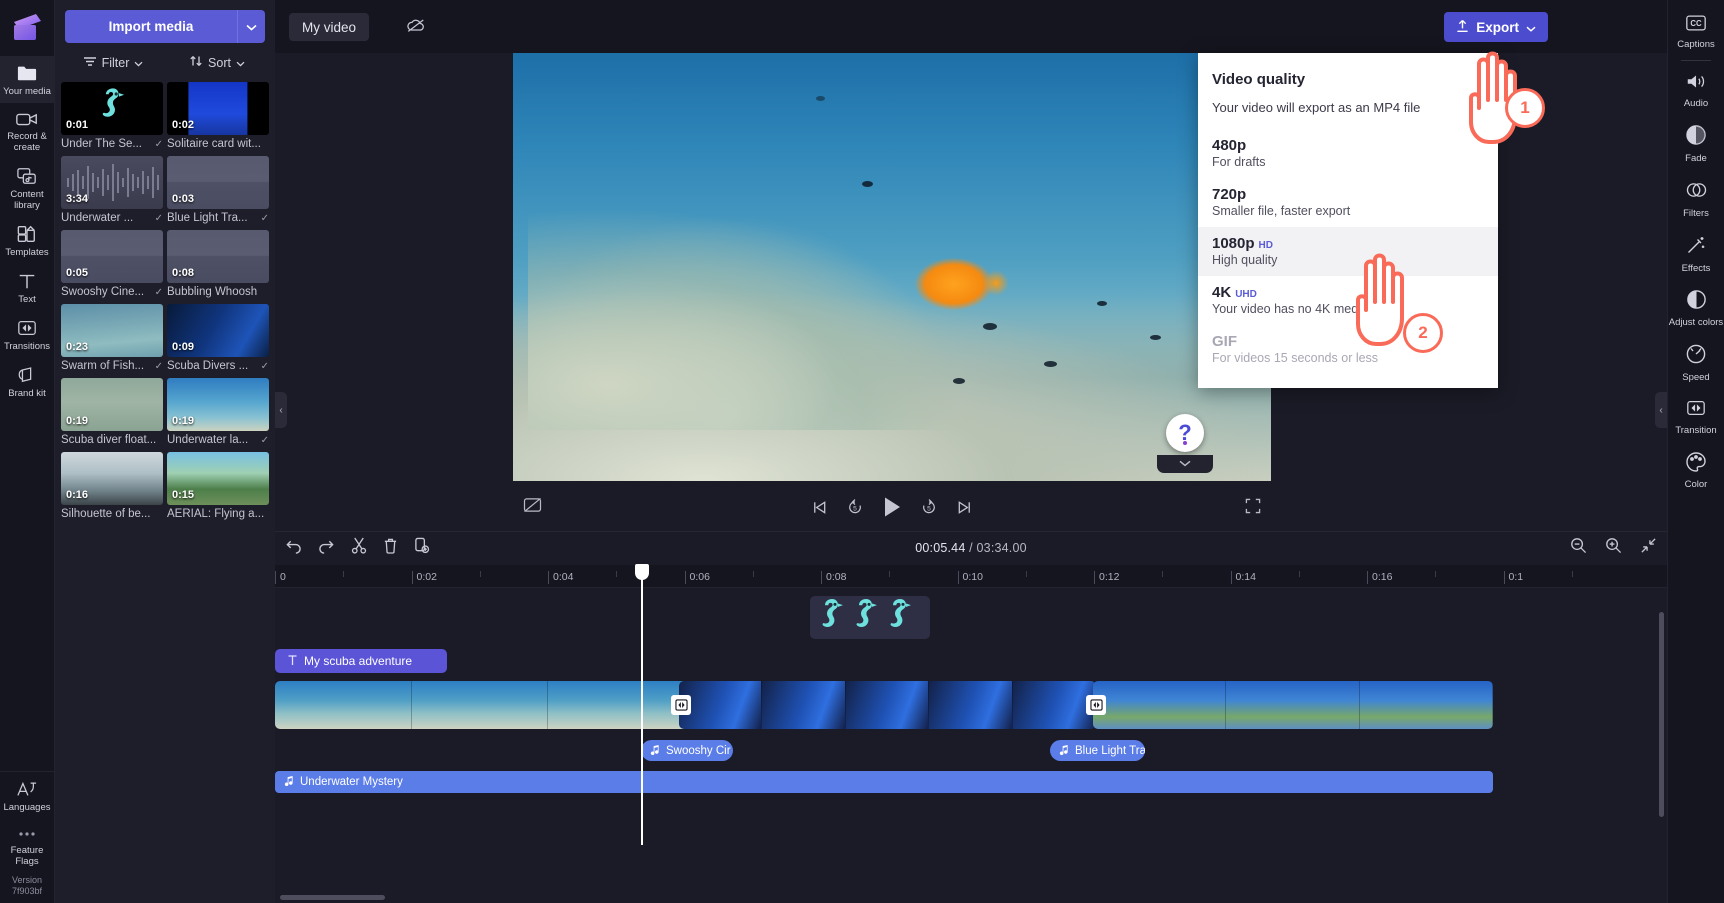  What do you see at coordinates (1696, 416) in the screenshot?
I see `right-item-transition: Transition` at bounding box center [1696, 416].